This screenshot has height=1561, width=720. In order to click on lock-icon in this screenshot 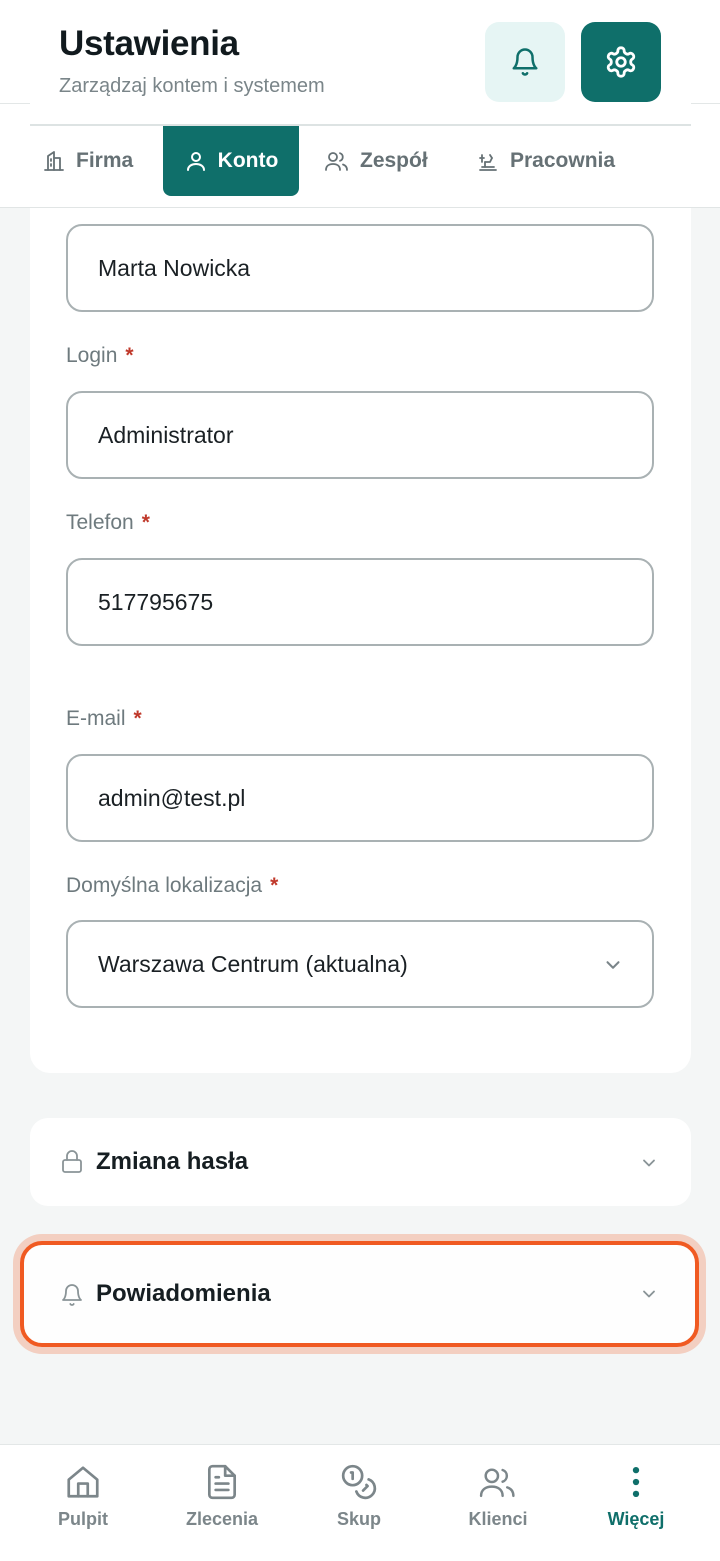, I will do `click(72, 1161)`.